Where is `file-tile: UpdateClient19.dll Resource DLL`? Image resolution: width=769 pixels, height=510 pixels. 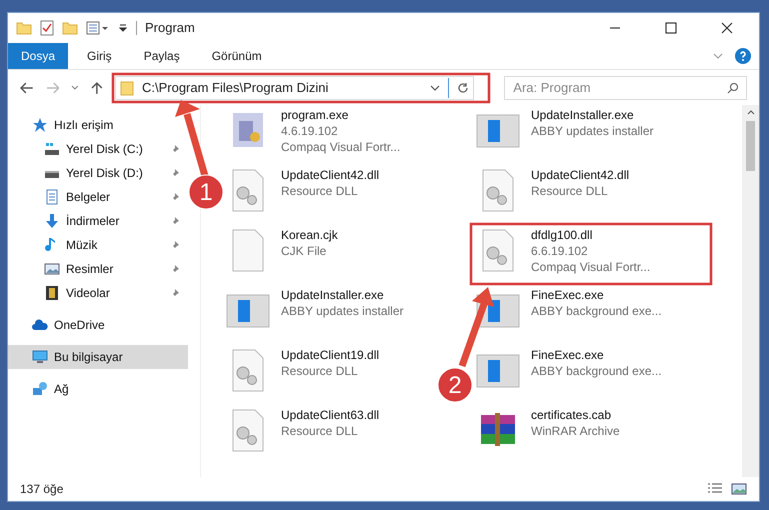 file-tile: UpdateClient19.dll Resource DLL is located at coordinates (302, 375).